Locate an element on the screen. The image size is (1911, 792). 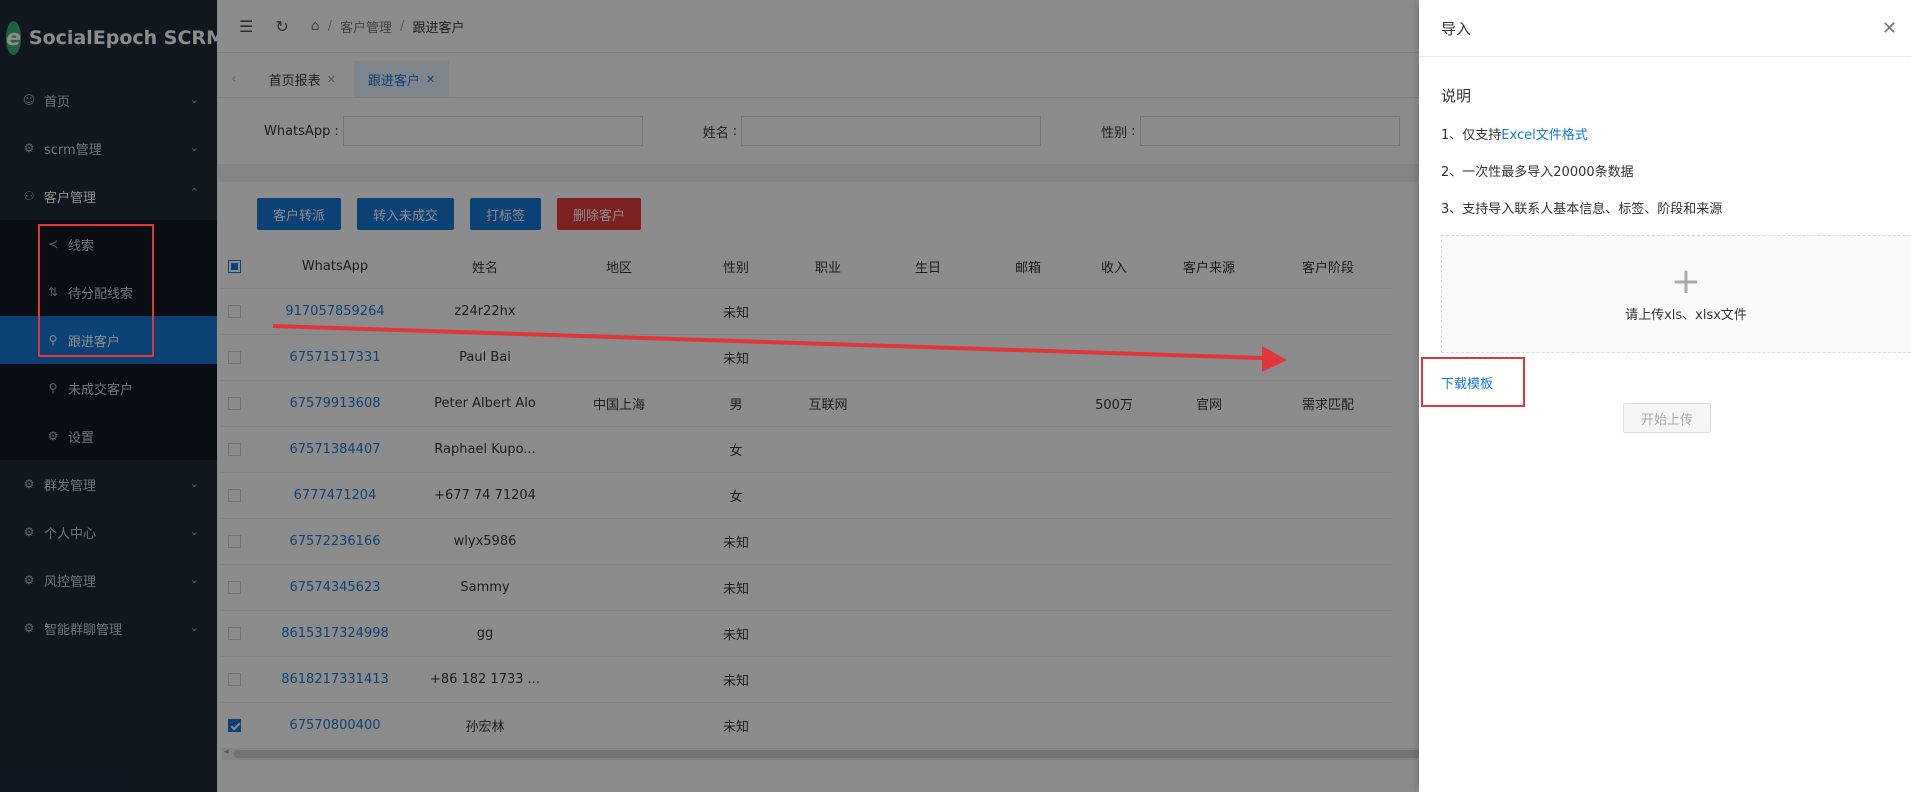
move-to-unclosed-button: 转入未成交 is located at coordinates (406, 214).